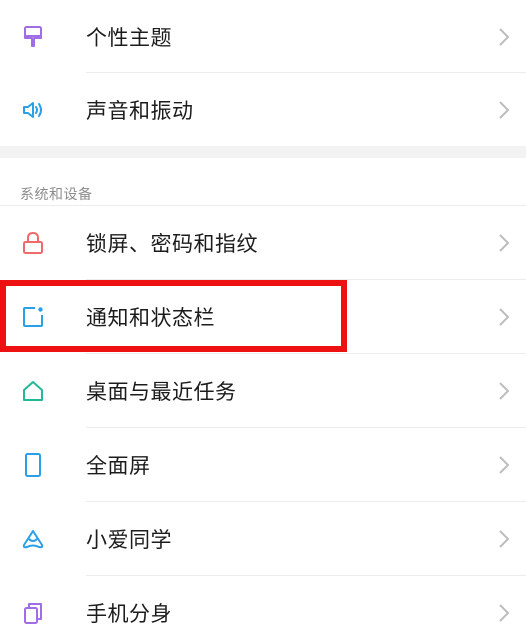  What do you see at coordinates (263, 600) in the screenshot?
I see `settings-item-dual-phone: 手机分身` at bounding box center [263, 600].